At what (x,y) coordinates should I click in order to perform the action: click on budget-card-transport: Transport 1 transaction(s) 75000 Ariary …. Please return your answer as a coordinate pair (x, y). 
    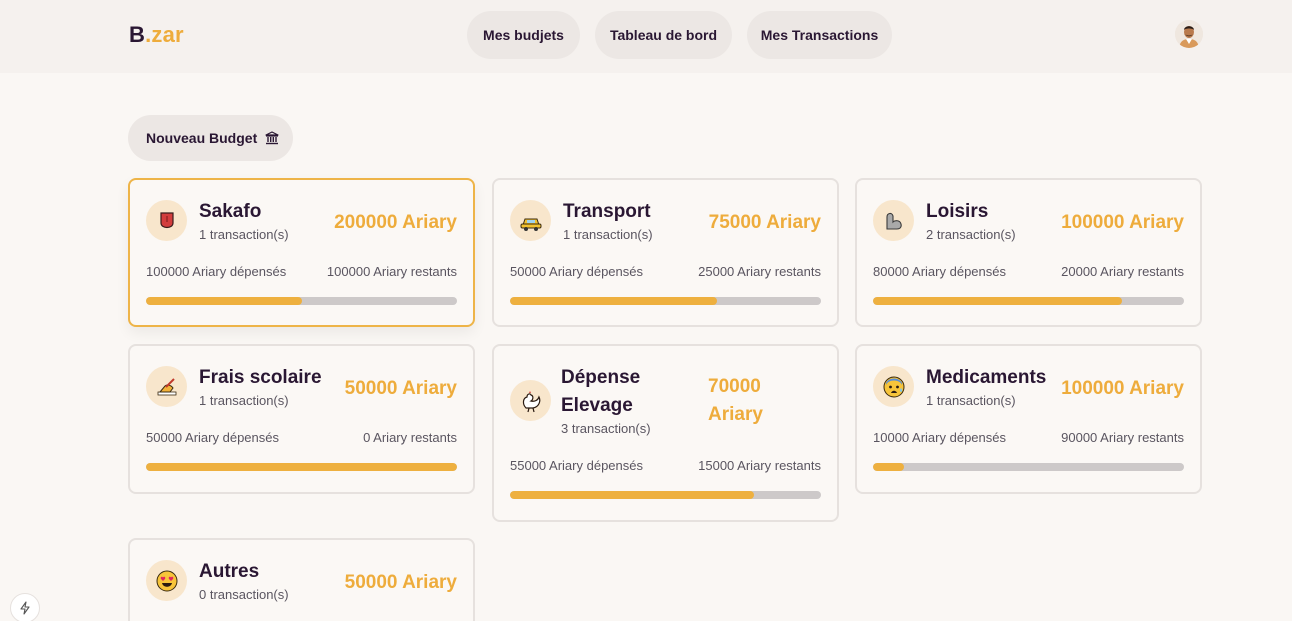
    Looking at the image, I should click on (665, 252).